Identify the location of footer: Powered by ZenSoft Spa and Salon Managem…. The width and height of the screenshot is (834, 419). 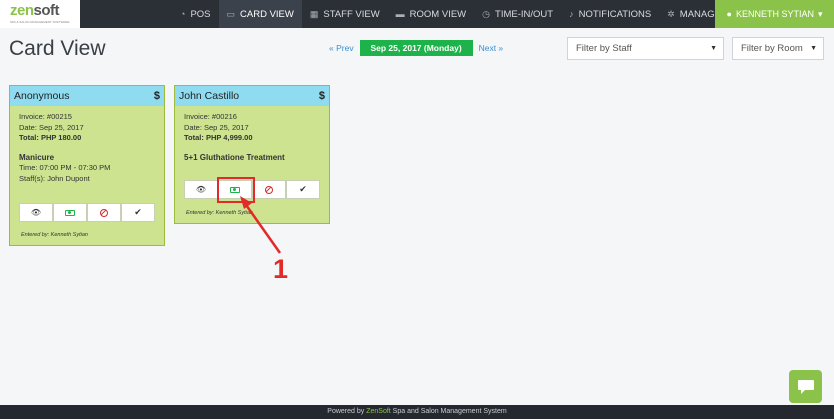
(417, 412).